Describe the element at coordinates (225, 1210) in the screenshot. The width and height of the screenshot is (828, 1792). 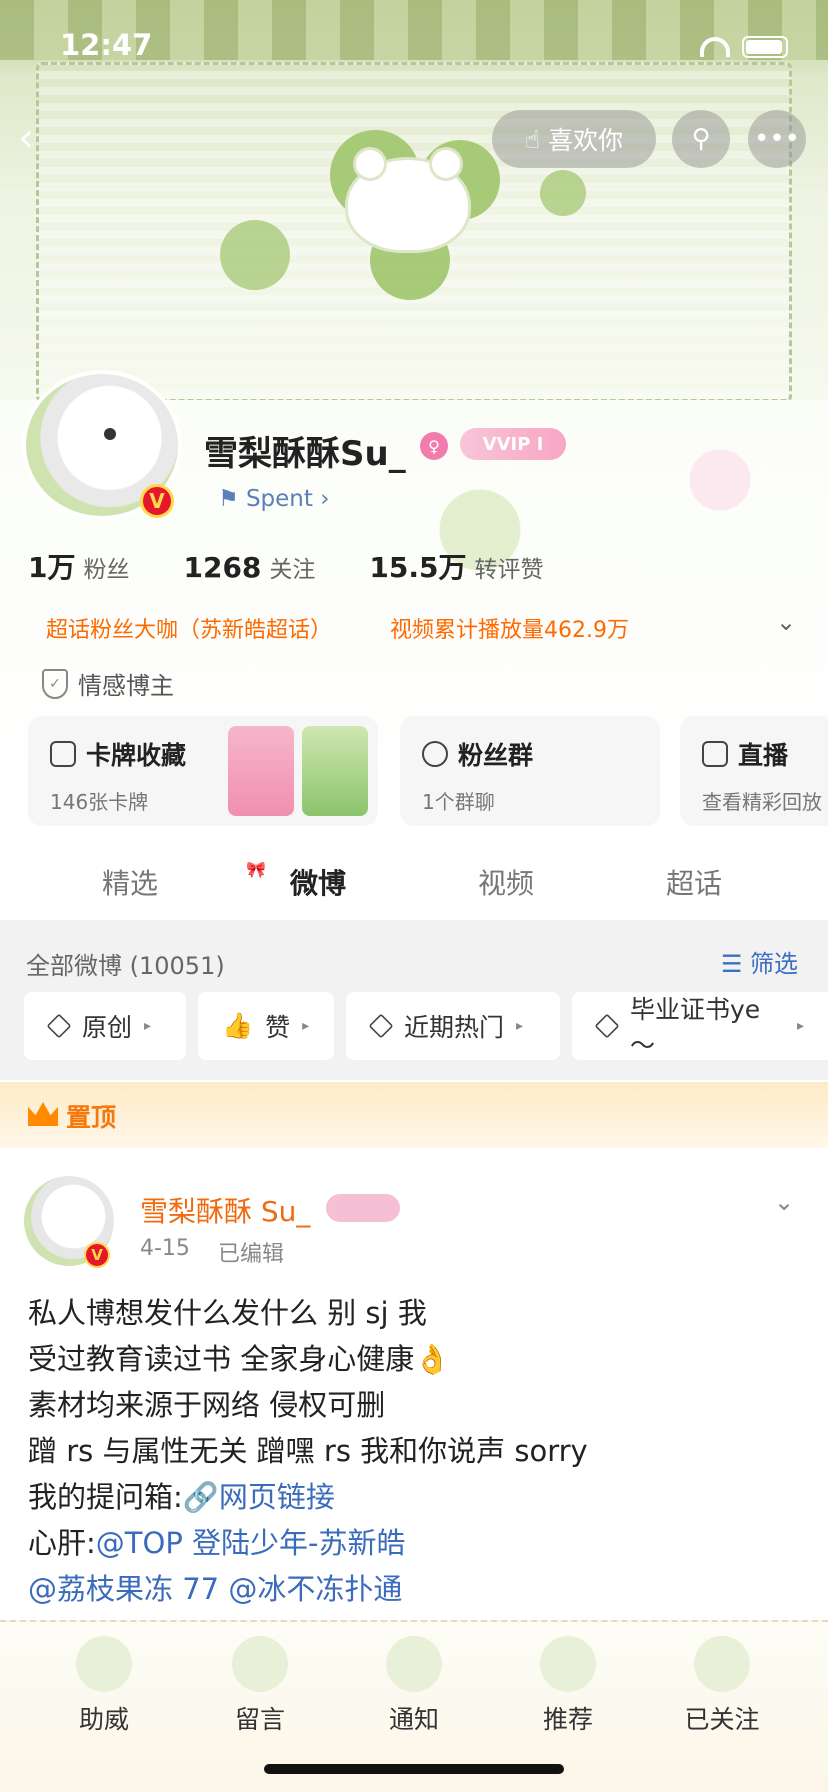
I see `post-author: 雪梨酥酥 Su_` at that location.